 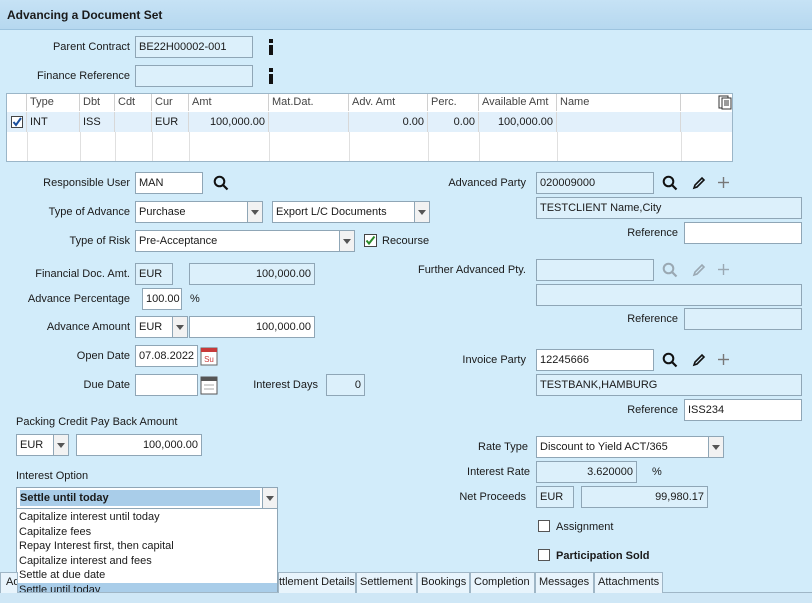 What do you see at coordinates (32, 445) in the screenshot?
I see `packing-credit-currency-value: EUR` at bounding box center [32, 445].